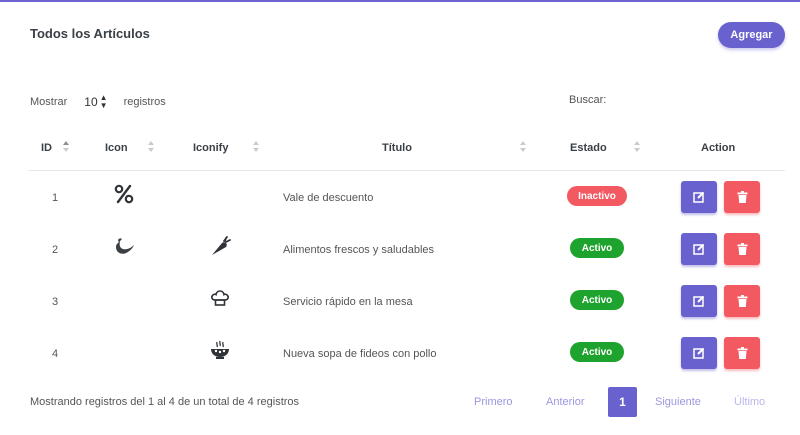 This screenshot has height=435, width=800. Describe the element at coordinates (751, 35) in the screenshot. I see `add-button: Agregar` at that location.